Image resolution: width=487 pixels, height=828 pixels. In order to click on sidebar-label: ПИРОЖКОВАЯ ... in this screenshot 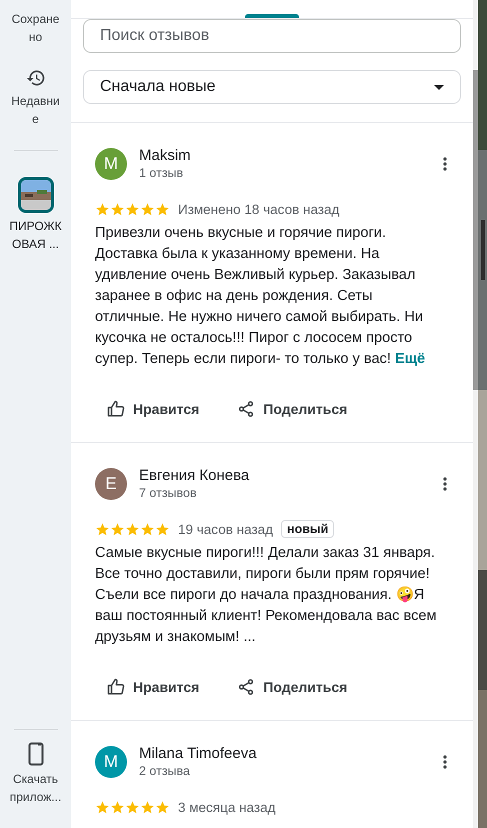, I will do `click(35, 235)`.